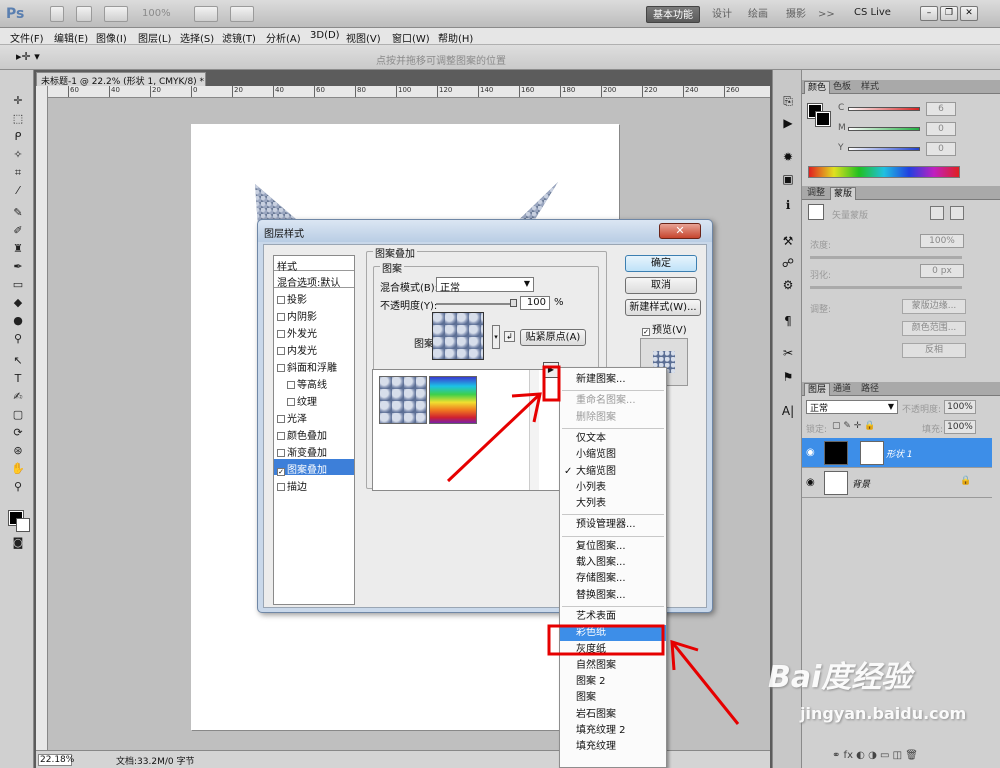 This screenshot has width=1000, height=768. Describe the element at coordinates (513, 303) in the screenshot. I see `opacity-slider-thumb` at that location.